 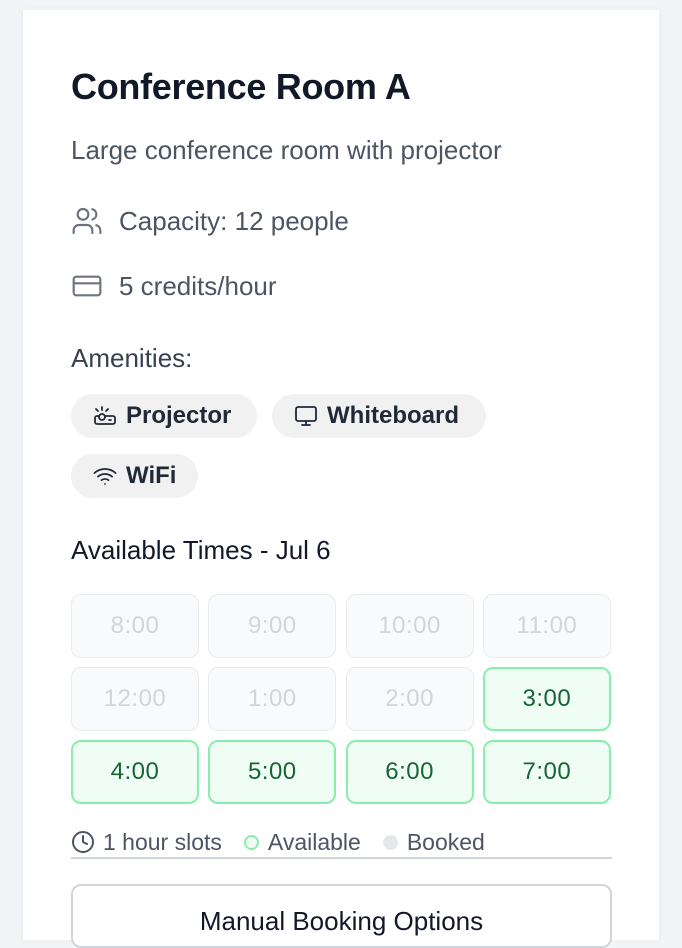 What do you see at coordinates (390, 842) in the screenshot?
I see `booked-dot` at bounding box center [390, 842].